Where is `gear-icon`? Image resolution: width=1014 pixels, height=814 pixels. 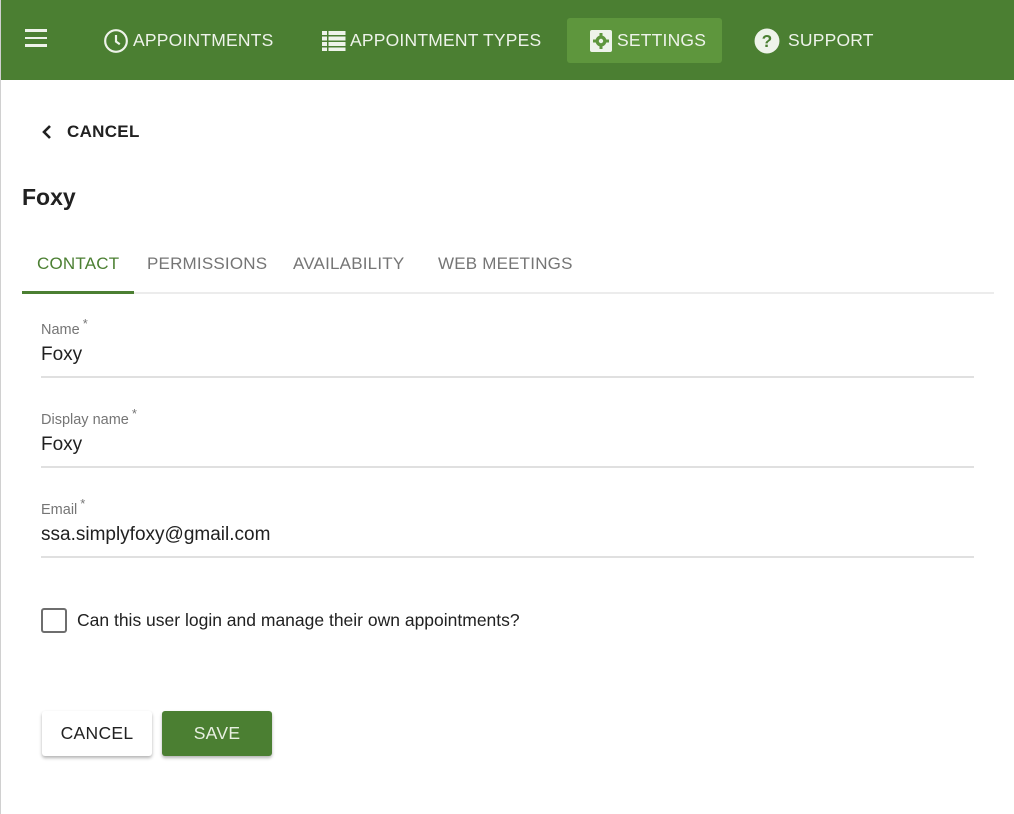
gear-icon is located at coordinates (601, 40).